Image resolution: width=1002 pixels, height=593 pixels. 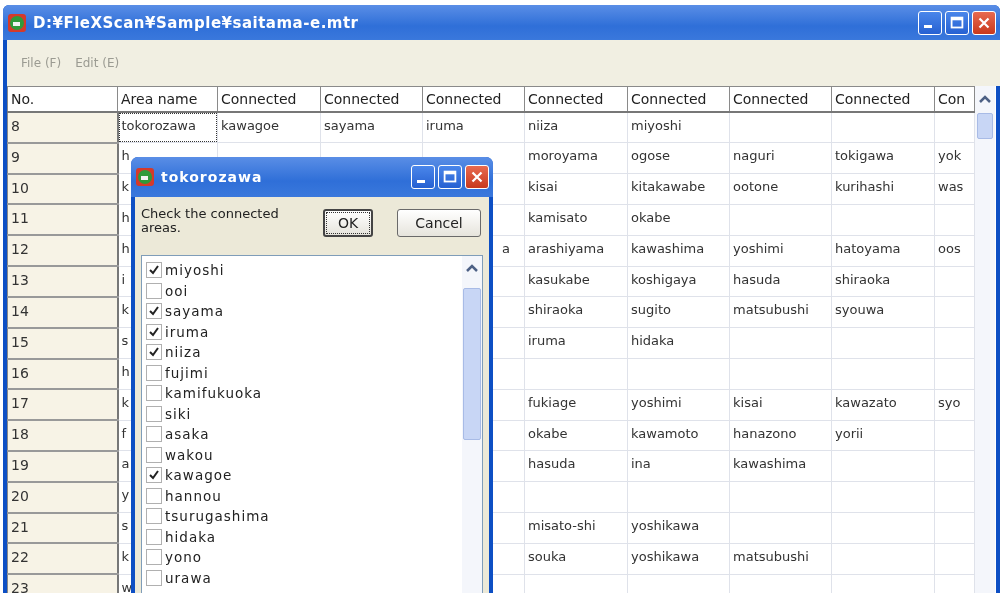 What do you see at coordinates (125, 156) in the screenshot?
I see `table-cell: h` at bounding box center [125, 156].